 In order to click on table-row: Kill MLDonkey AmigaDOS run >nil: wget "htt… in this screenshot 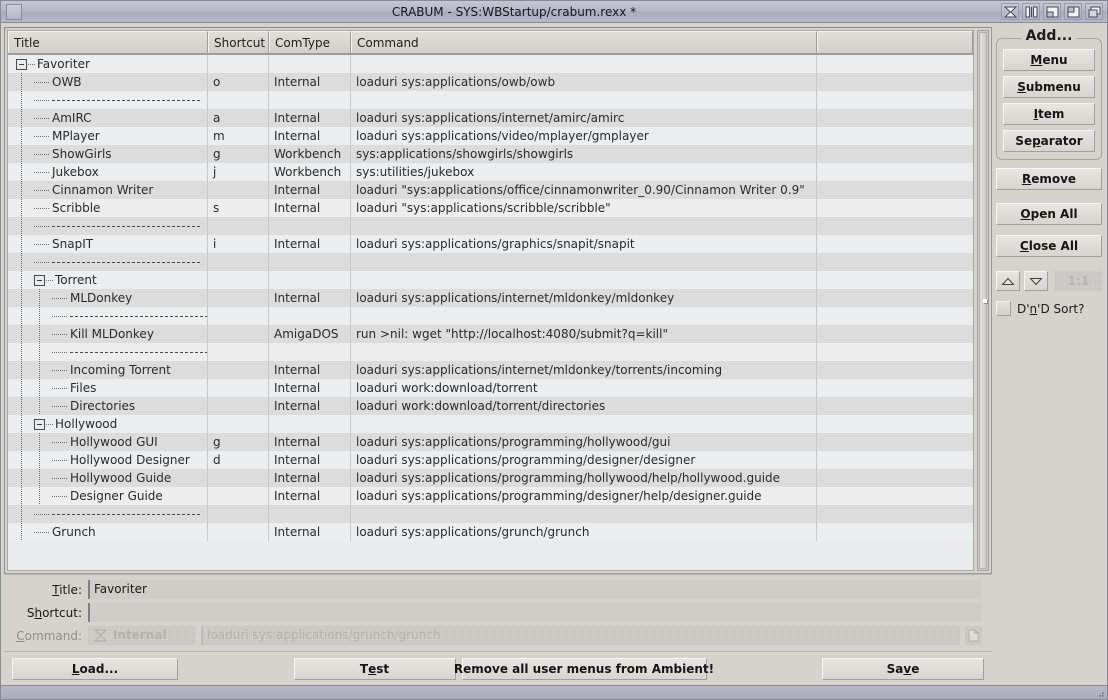, I will do `click(490, 334)`.